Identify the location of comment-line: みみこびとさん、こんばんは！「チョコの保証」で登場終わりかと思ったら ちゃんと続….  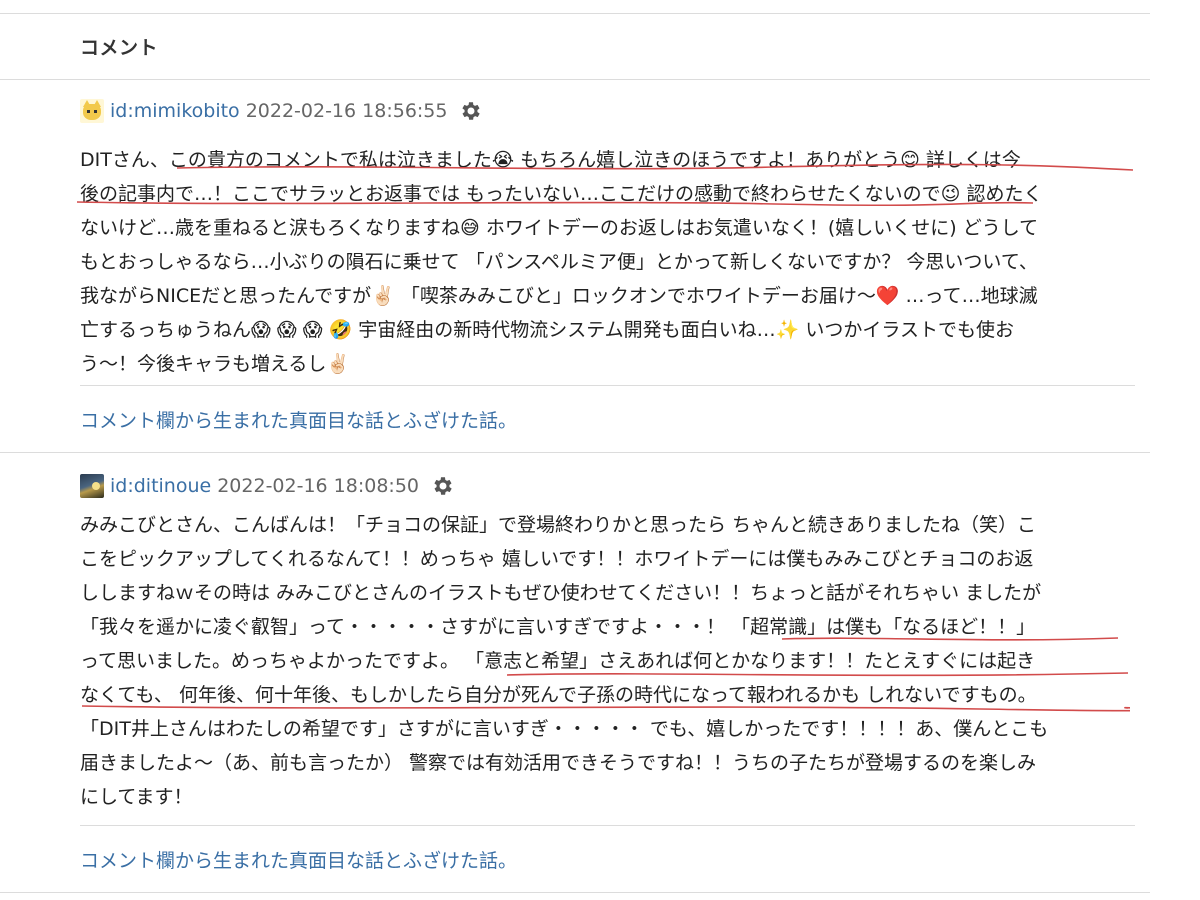
(558, 525).